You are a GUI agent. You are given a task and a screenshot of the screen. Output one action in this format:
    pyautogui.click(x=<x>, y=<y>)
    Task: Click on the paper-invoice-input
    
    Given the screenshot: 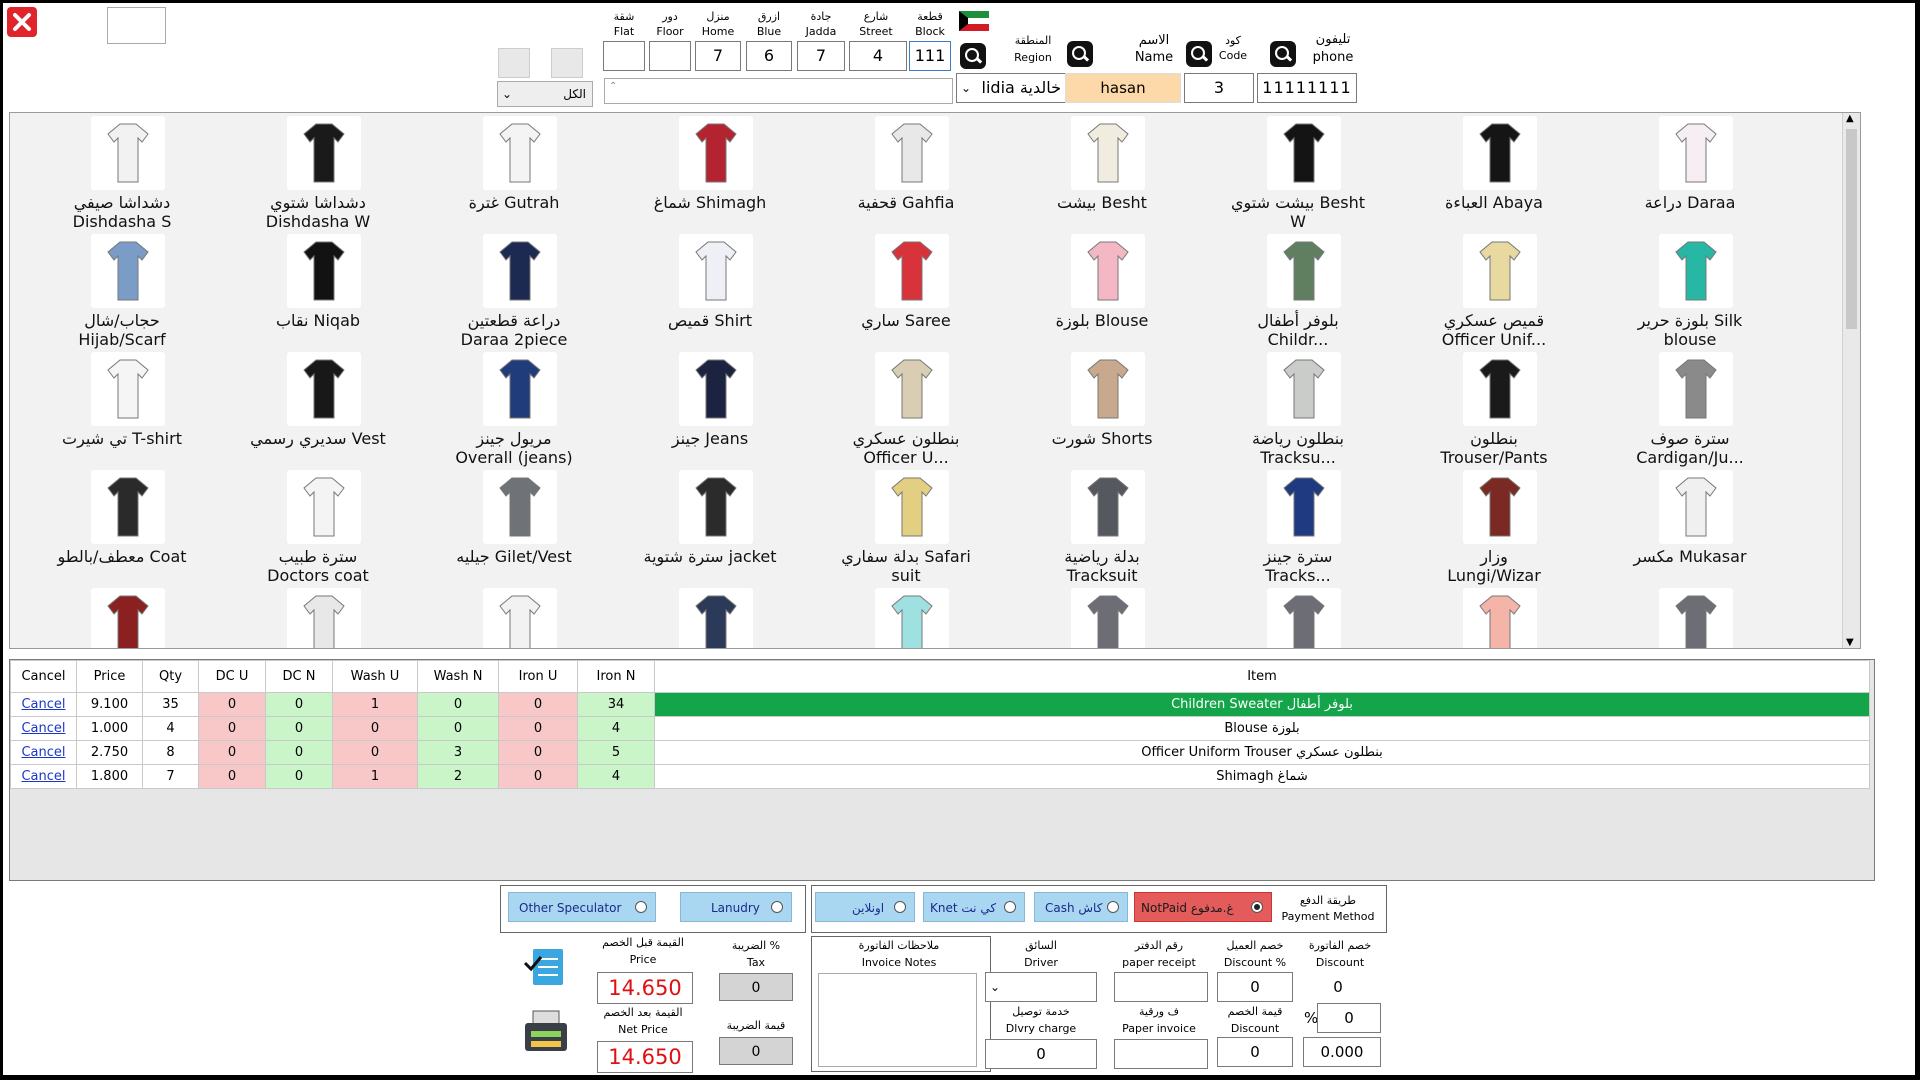 What is the action you would take?
    pyautogui.click(x=1161, y=1054)
    